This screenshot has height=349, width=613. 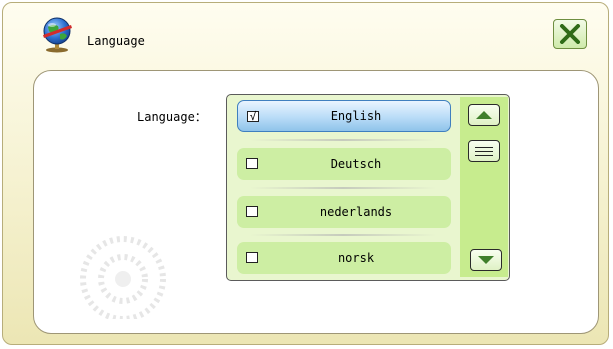 I want to click on triangle-down-icon, so click(x=486, y=260).